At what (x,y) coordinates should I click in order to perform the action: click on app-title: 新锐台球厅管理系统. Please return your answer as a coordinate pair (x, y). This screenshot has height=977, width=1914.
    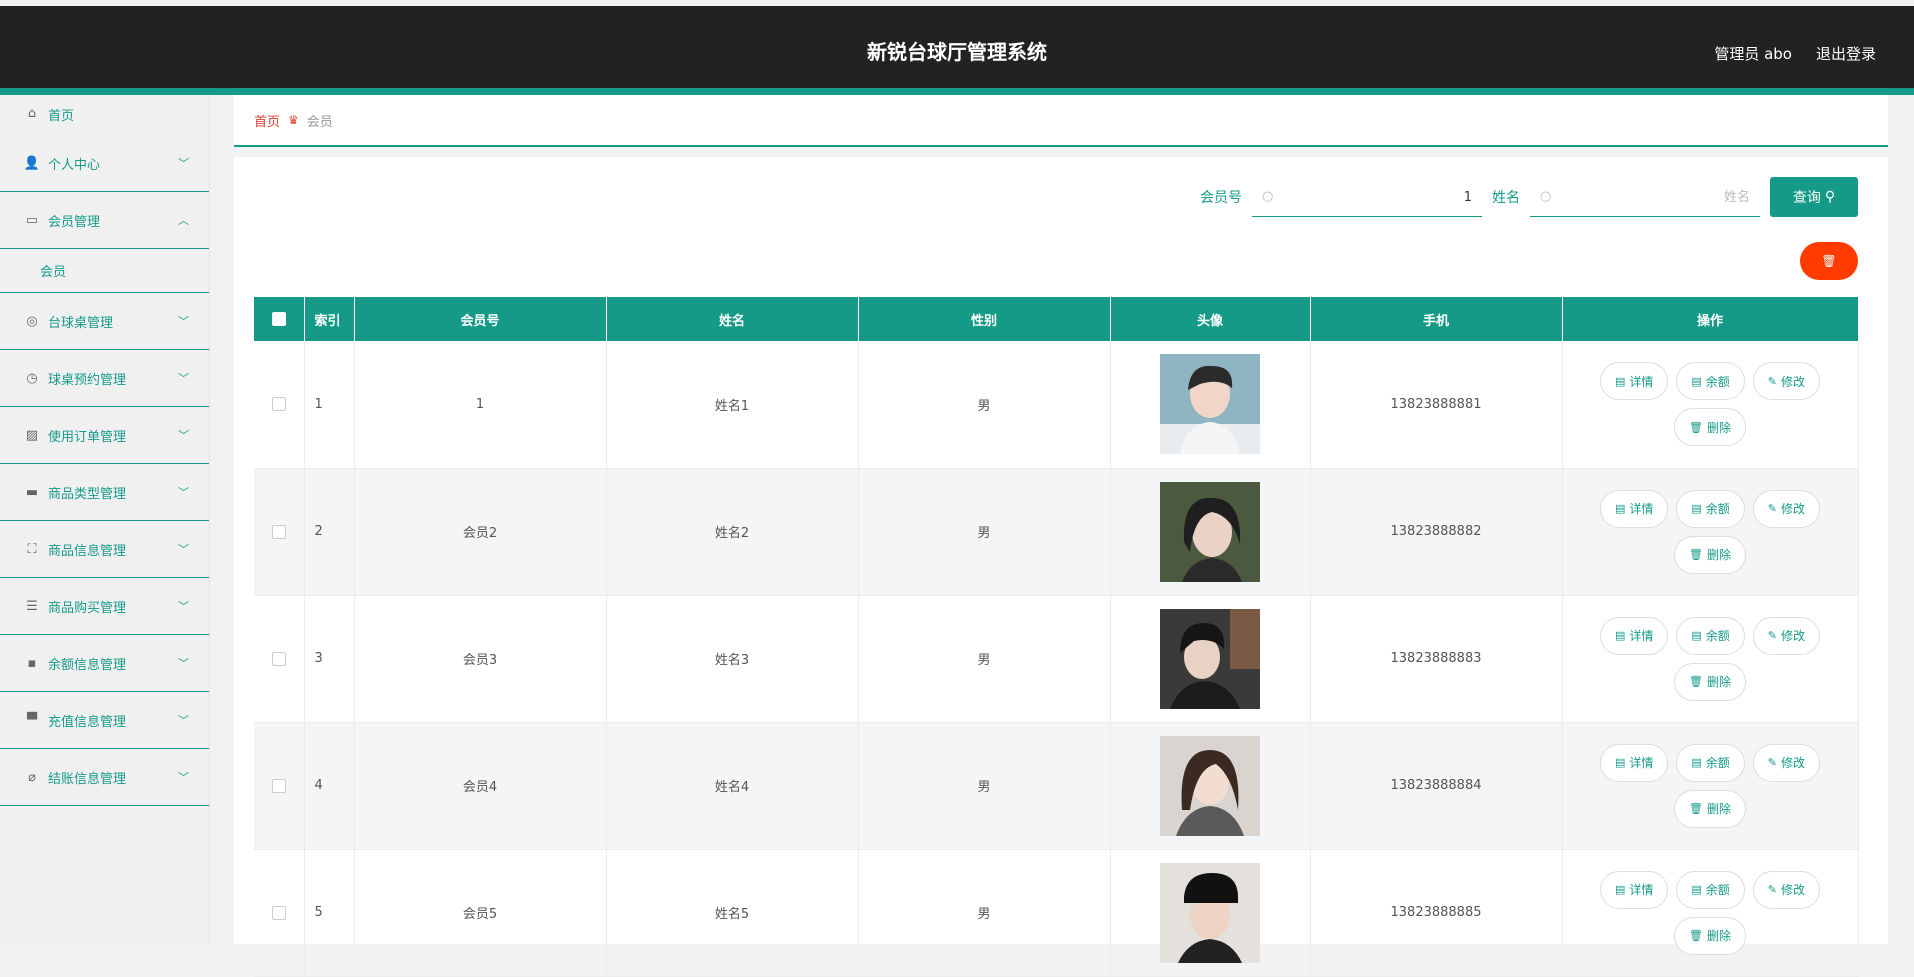
    Looking at the image, I should click on (957, 52).